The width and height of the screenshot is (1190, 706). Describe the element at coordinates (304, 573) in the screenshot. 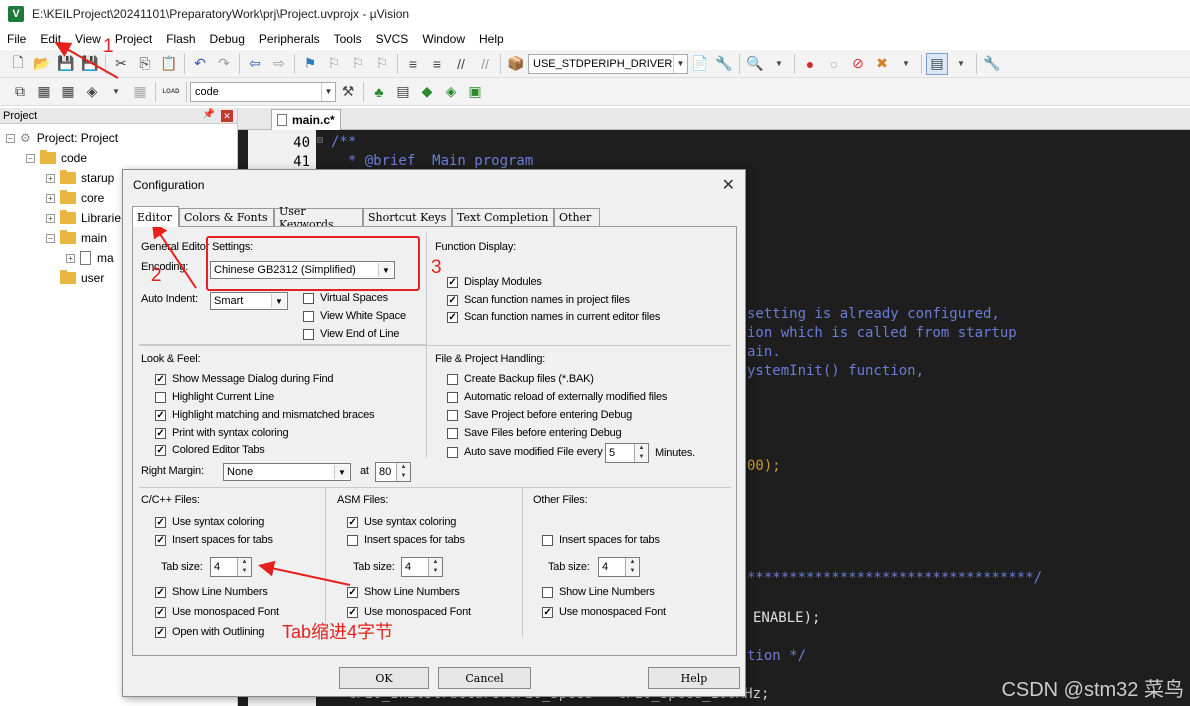

I see `annotation-arrow-tab` at that location.